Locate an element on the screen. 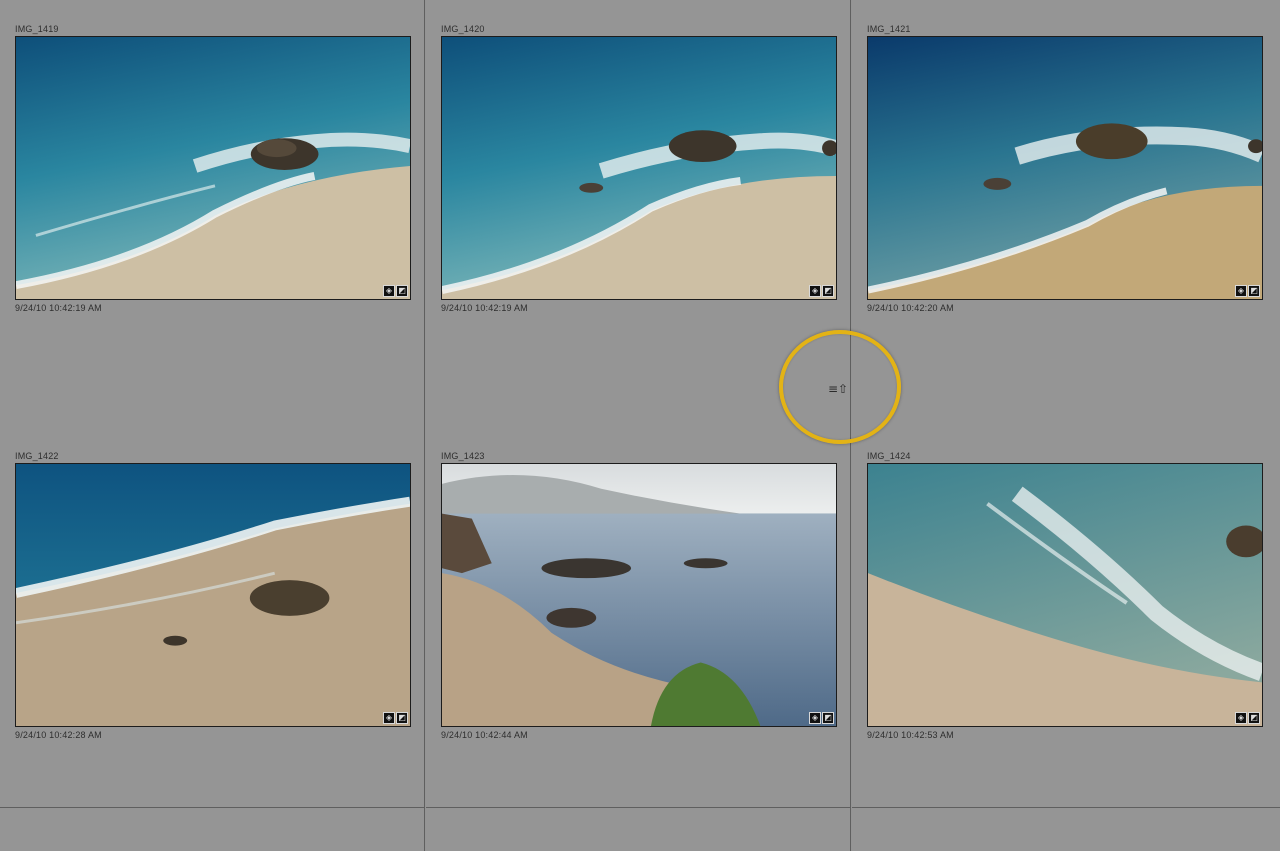  capture-date: 9/24/10 10:42:53 AM is located at coordinates (910, 735).